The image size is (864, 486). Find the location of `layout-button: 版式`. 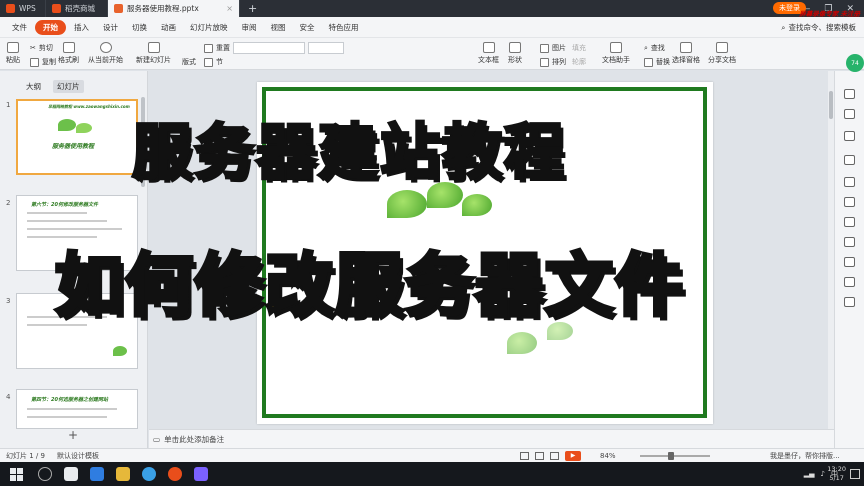

layout-button: 版式 is located at coordinates (189, 62).